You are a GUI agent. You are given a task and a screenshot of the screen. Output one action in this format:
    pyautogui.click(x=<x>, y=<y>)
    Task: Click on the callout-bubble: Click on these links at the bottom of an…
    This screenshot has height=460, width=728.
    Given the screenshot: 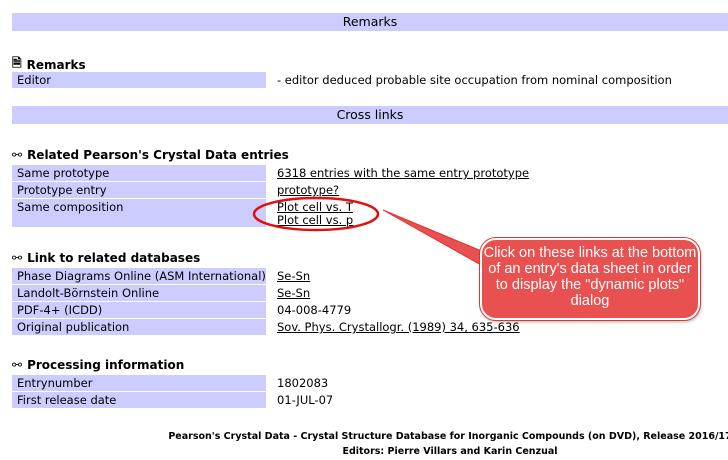 What is the action you would take?
    pyautogui.click(x=590, y=279)
    